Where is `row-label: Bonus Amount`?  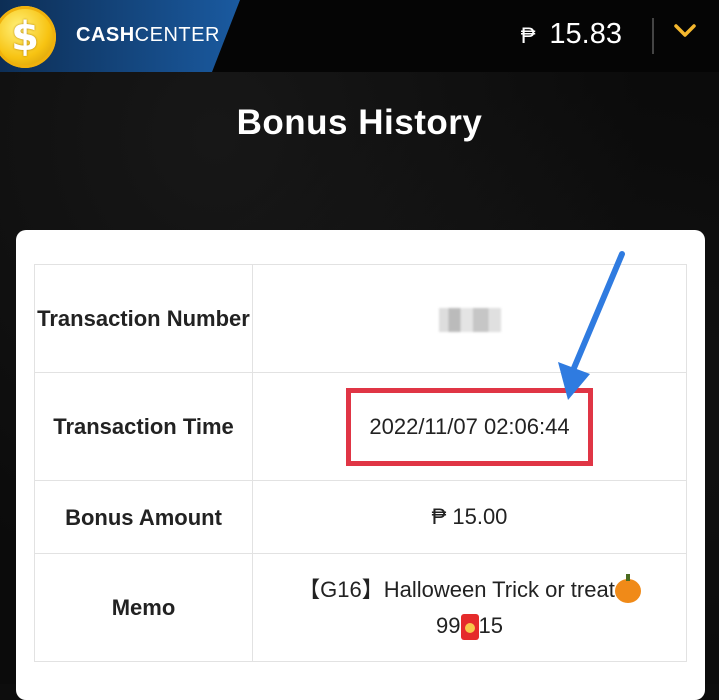
row-label: Bonus Amount is located at coordinates (143, 517).